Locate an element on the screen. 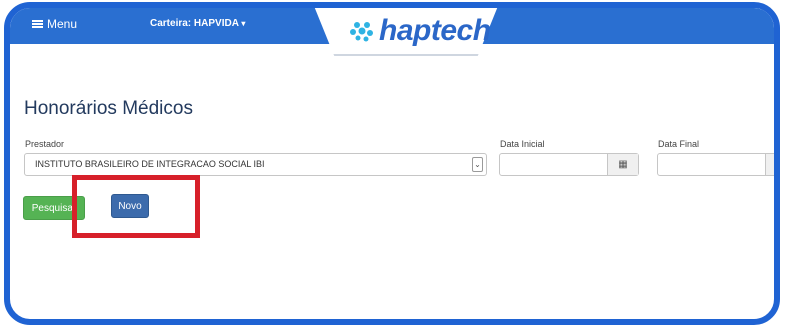 The width and height of the screenshot is (790, 329). prestador-label: Prestador is located at coordinates (45, 144).